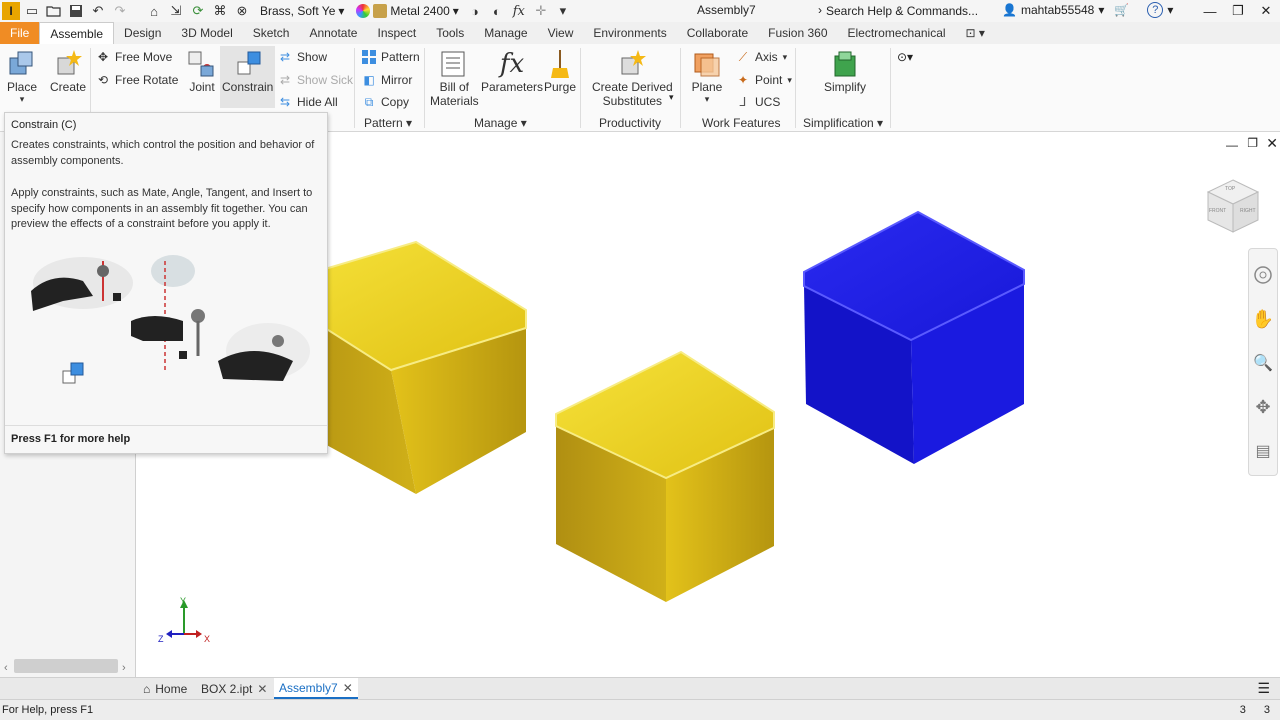  I want to click on tab-inspect: Inspect, so click(396, 33).